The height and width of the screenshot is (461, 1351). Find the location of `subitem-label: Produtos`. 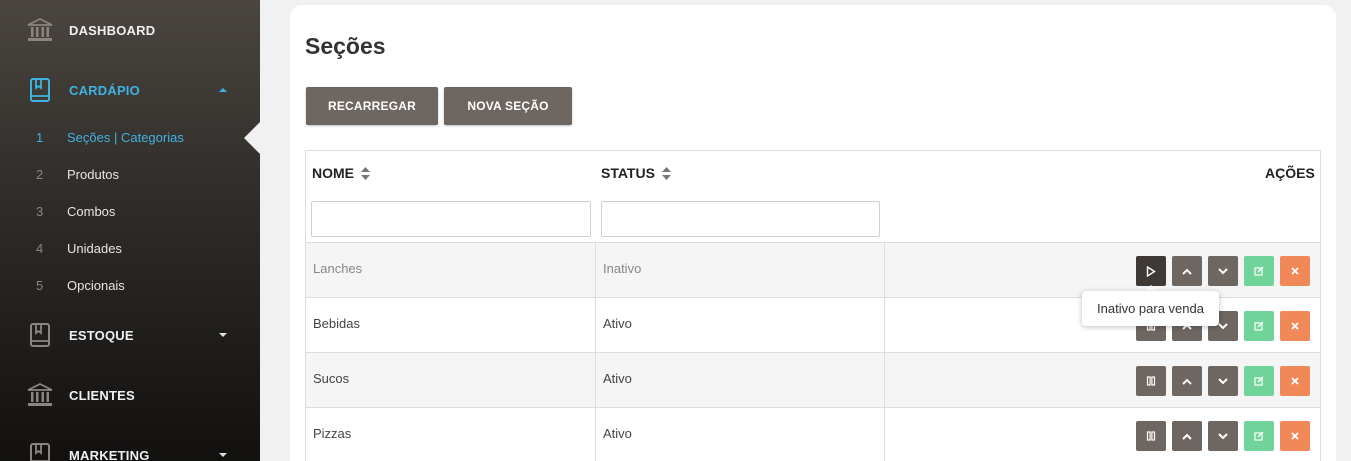

subitem-label: Produtos is located at coordinates (93, 174).